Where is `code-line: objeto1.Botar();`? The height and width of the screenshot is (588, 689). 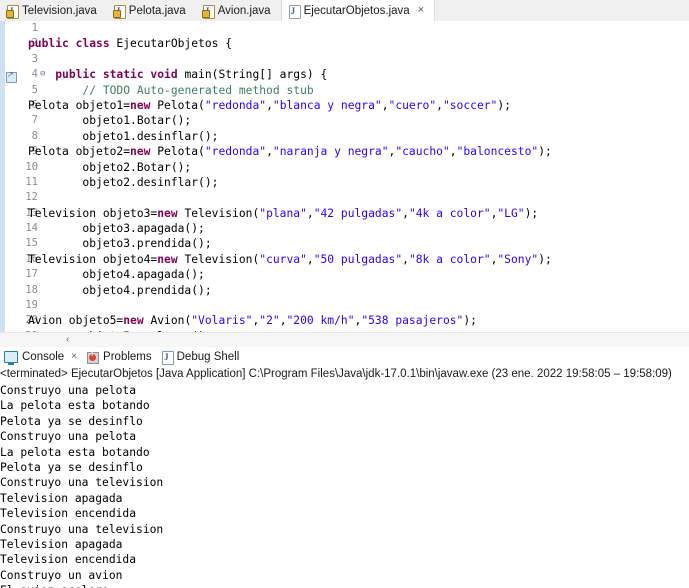
code-line: objeto1.Botar(); is located at coordinates (353, 120).